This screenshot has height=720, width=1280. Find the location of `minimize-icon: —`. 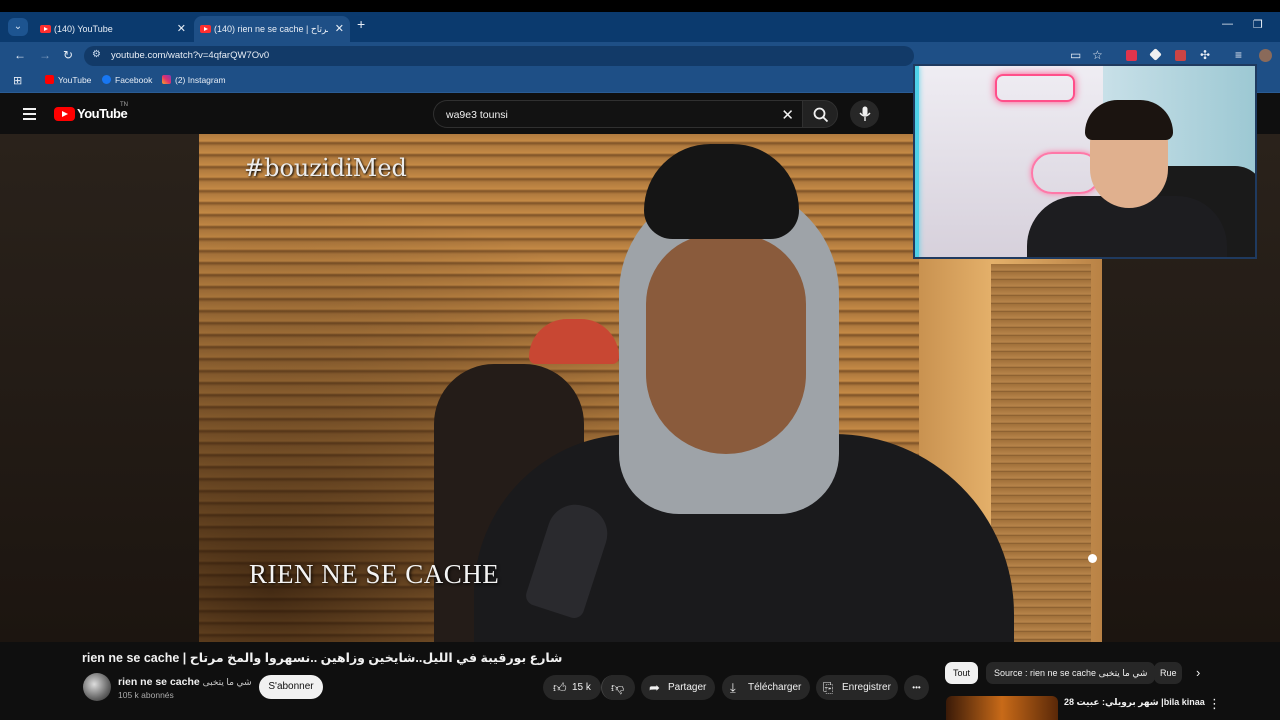

minimize-icon: — is located at coordinates (1227, 24).